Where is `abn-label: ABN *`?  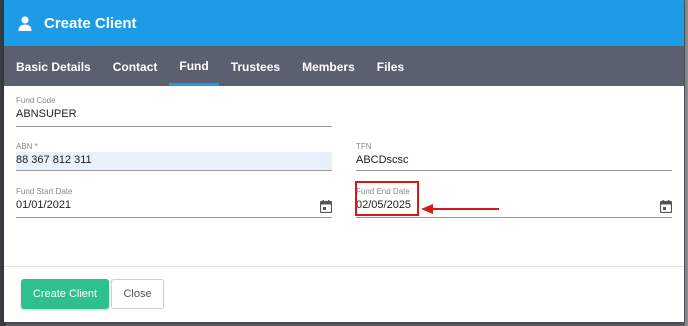
abn-label: ABN * is located at coordinates (27, 146).